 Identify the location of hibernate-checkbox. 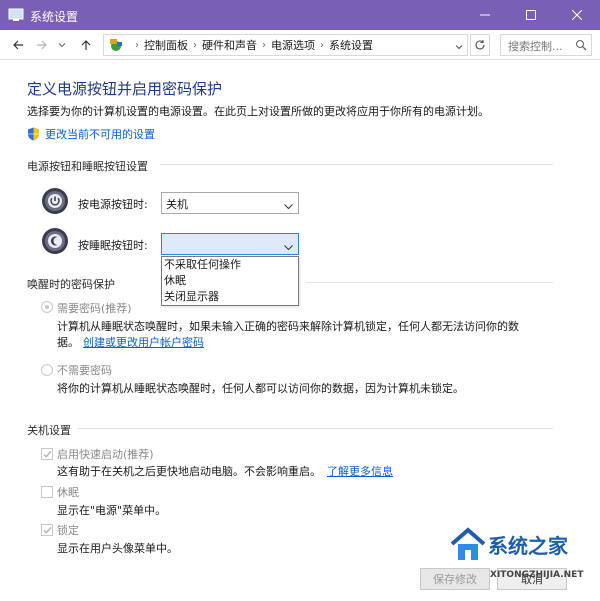
(47, 492).